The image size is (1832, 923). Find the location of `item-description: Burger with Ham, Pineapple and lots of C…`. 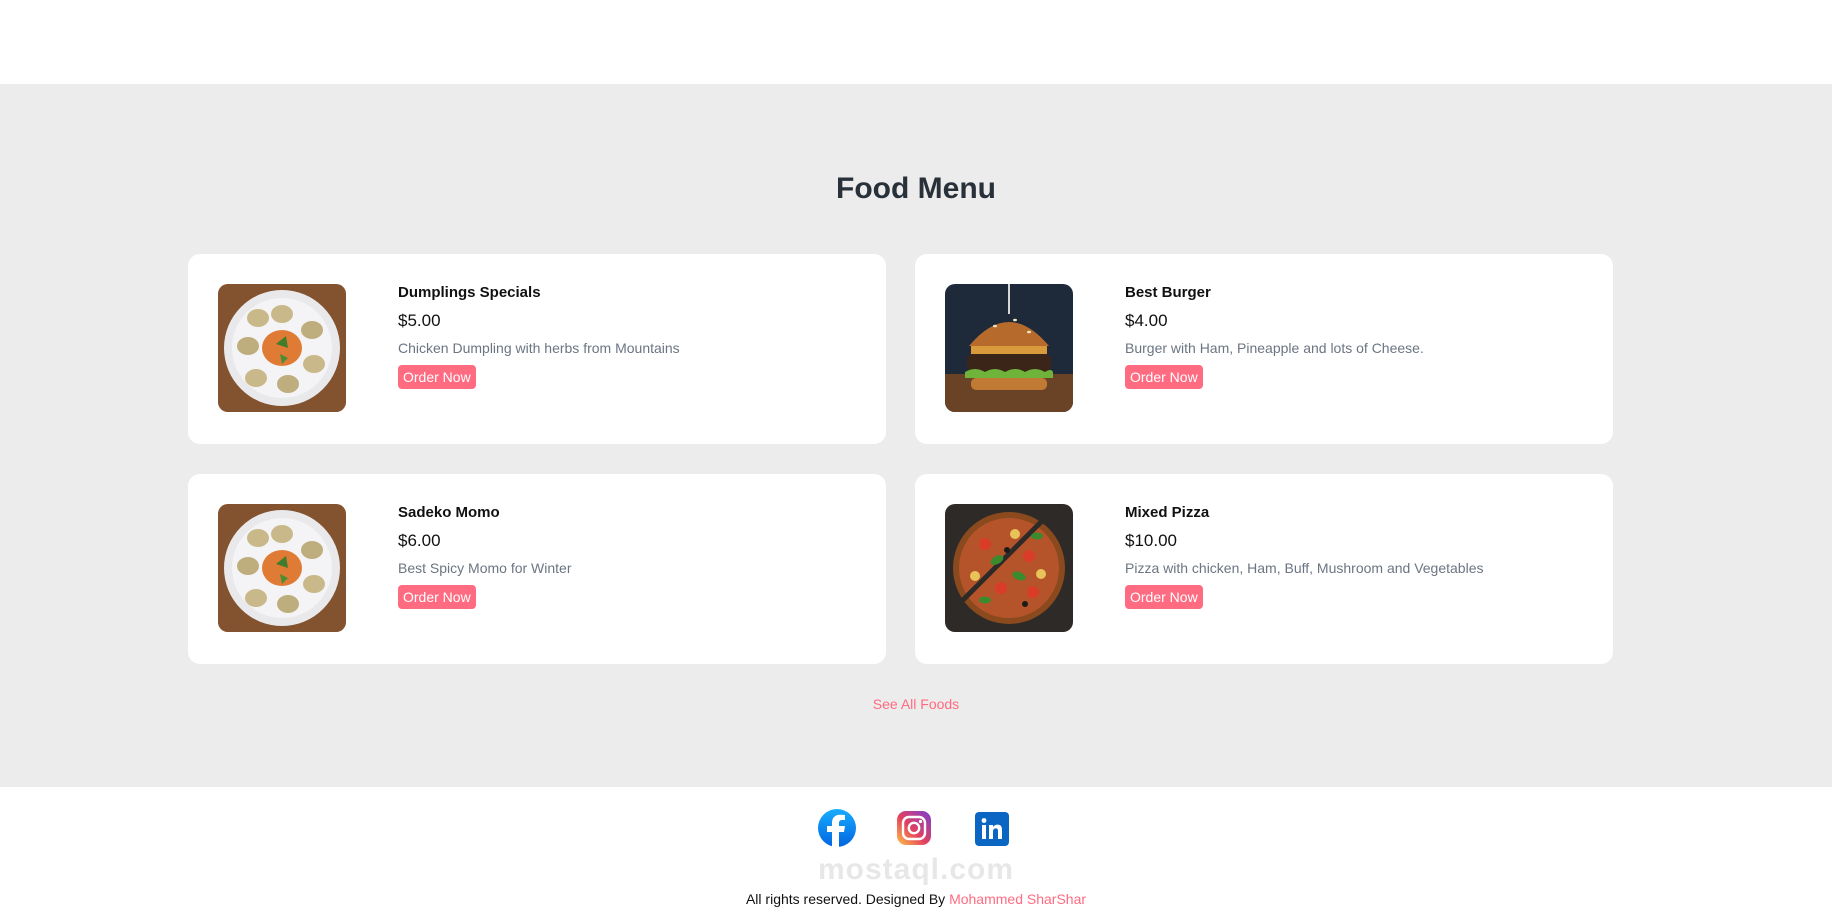

item-description: Burger with Ham, Pineapple and lots of C… is located at coordinates (1274, 348).